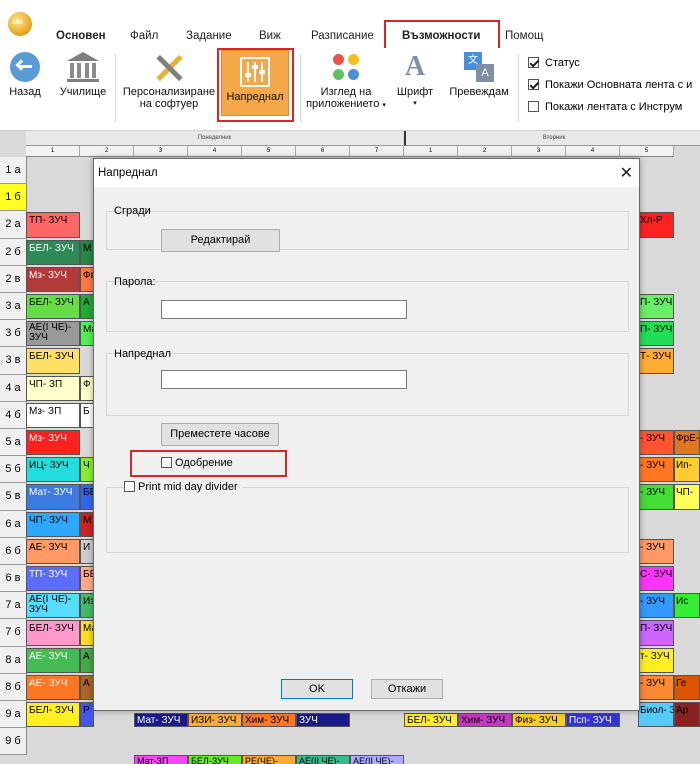  What do you see at coordinates (270, 36) in the screenshot?
I see `tab-view: Виж` at bounding box center [270, 36].